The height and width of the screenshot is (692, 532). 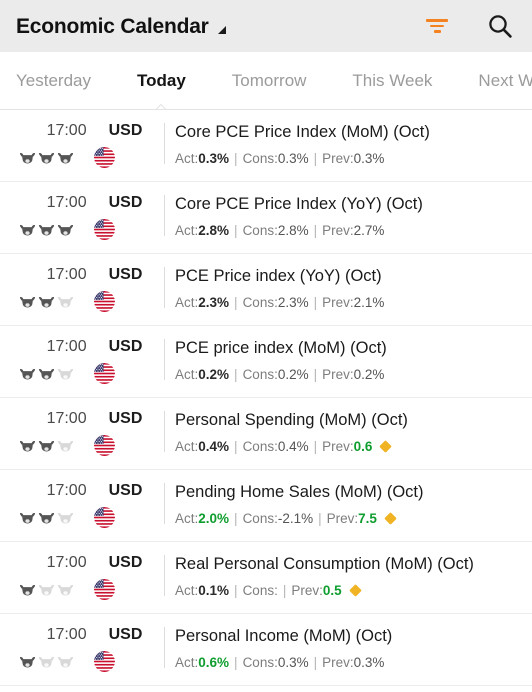 I want to click on event-title: PCE Price index (YoY) (Oct), so click(x=278, y=276).